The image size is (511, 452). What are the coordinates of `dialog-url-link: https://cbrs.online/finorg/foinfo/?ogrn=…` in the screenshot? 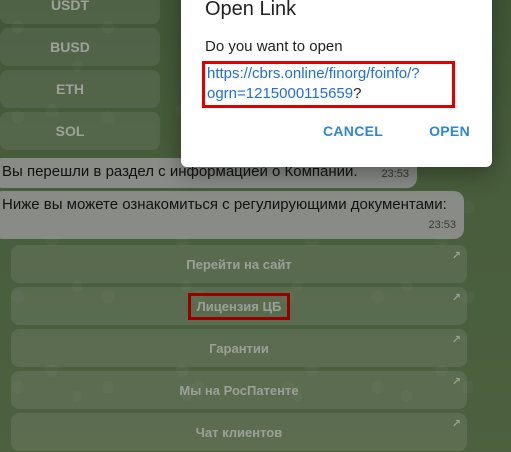 It's located at (313, 83).